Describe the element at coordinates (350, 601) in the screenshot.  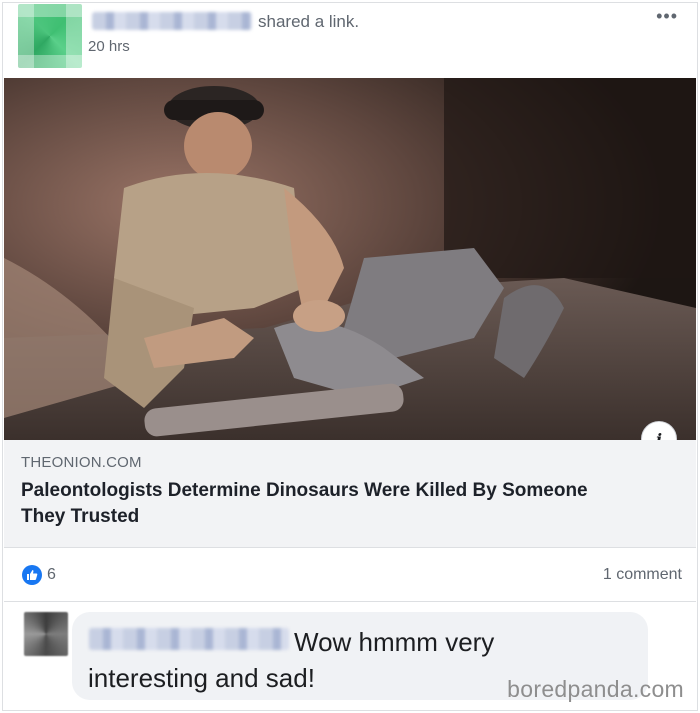
I see `divider` at that location.